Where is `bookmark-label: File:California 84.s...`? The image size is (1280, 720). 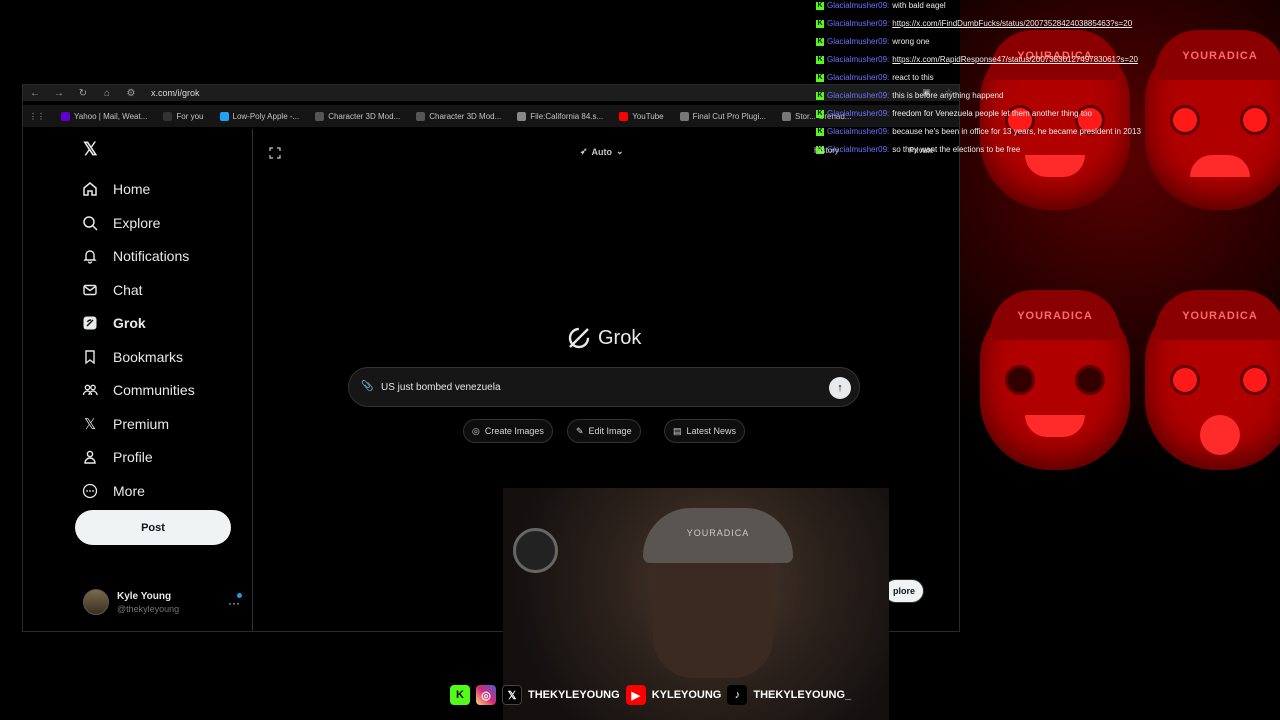 bookmark-label: File:California 84.s... is located at coordinates (567, 116).